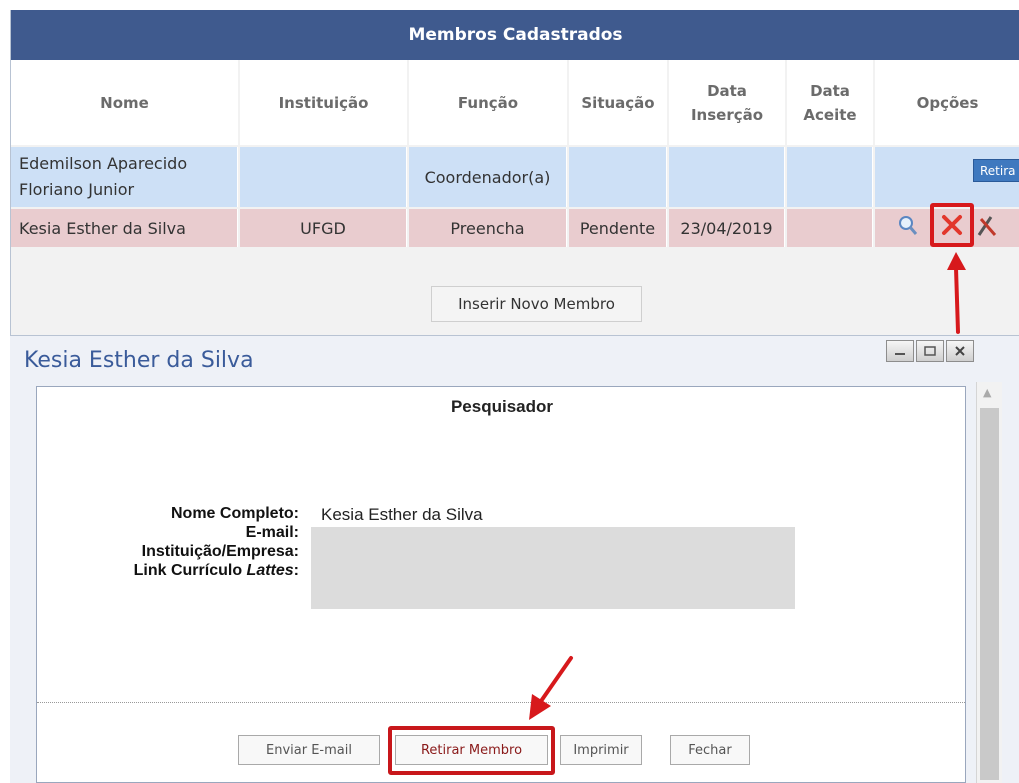 The image size is (1019, 783). Describe the element at coordinates (124, 102) in the screenshot. I see `header-nome: Nome` at that location.